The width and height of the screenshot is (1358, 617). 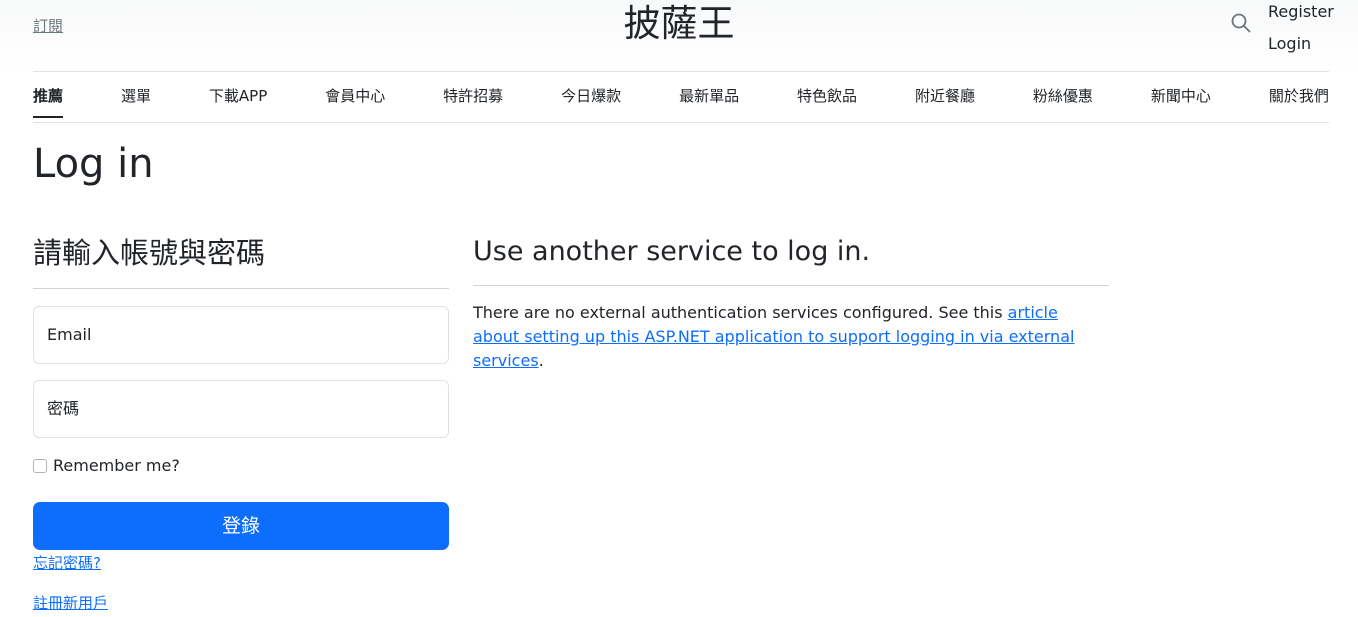 What do you see at coordinates (149, 253) in the screenshot?
I see `login-heading: 請輸入帳號與密碼` at bounding box center [149, 253].